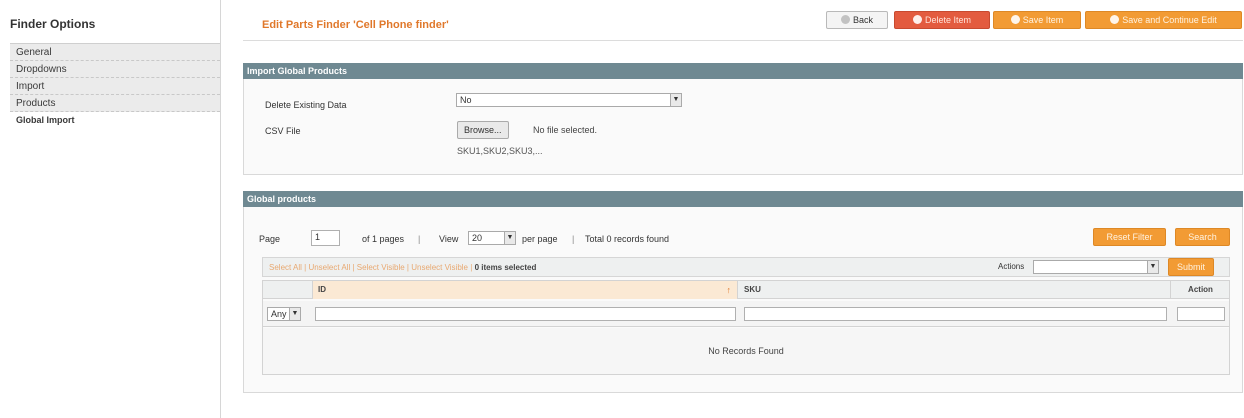 Image resolution: width=1244 pixels, height=418 pixels. I want to click on save-icon, so click(1015, 19).